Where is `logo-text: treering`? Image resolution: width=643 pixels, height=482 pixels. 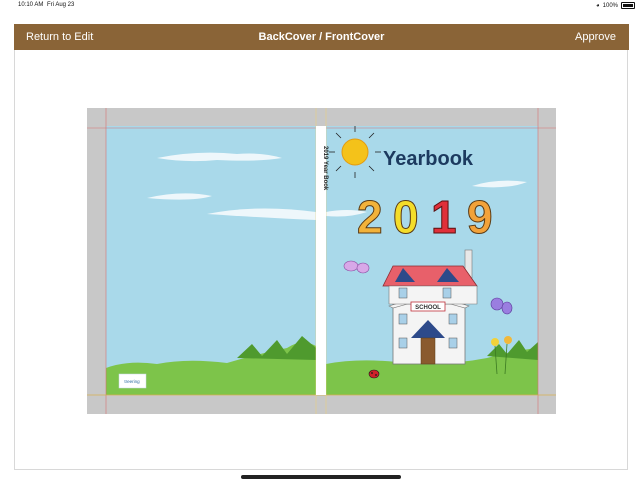
logo-text: treering is located at coordinates (132, 381).